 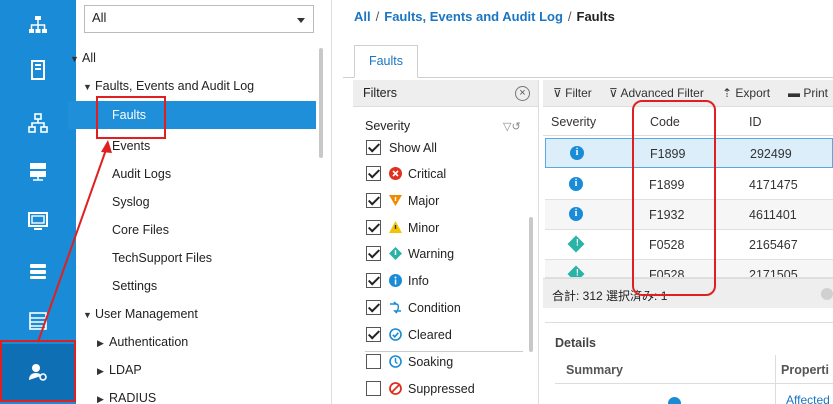 What do you see at coordinates (401, 148) in the screenshot?
I see `filter-show-all: Show All` at bounding box center [401, 148].